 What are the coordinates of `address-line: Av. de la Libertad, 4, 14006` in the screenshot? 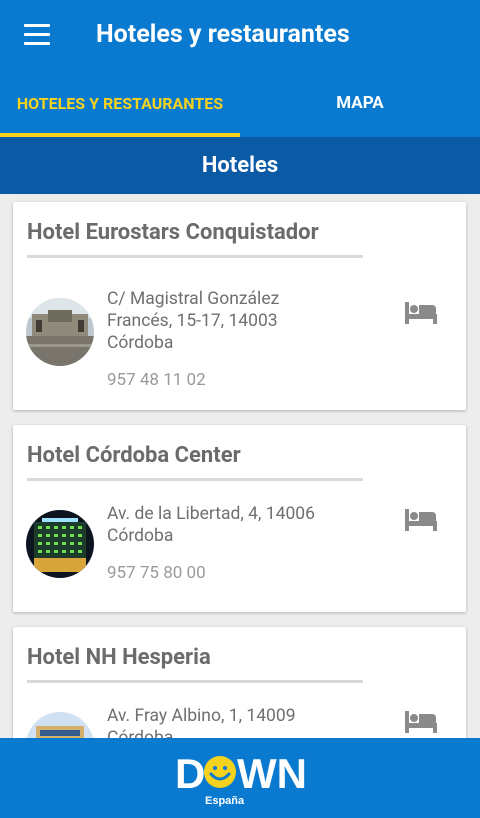 It's located at (211, 514).